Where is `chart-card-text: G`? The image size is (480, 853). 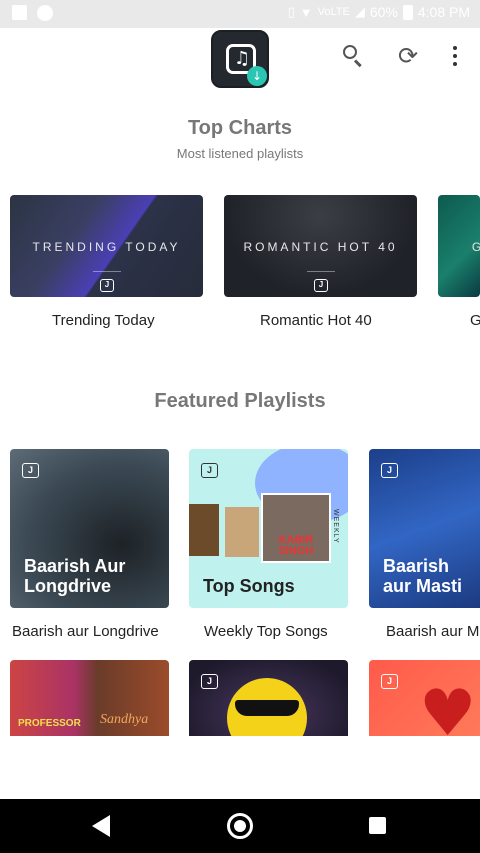
chart-card-text: G is located at coordinates (475, 247).